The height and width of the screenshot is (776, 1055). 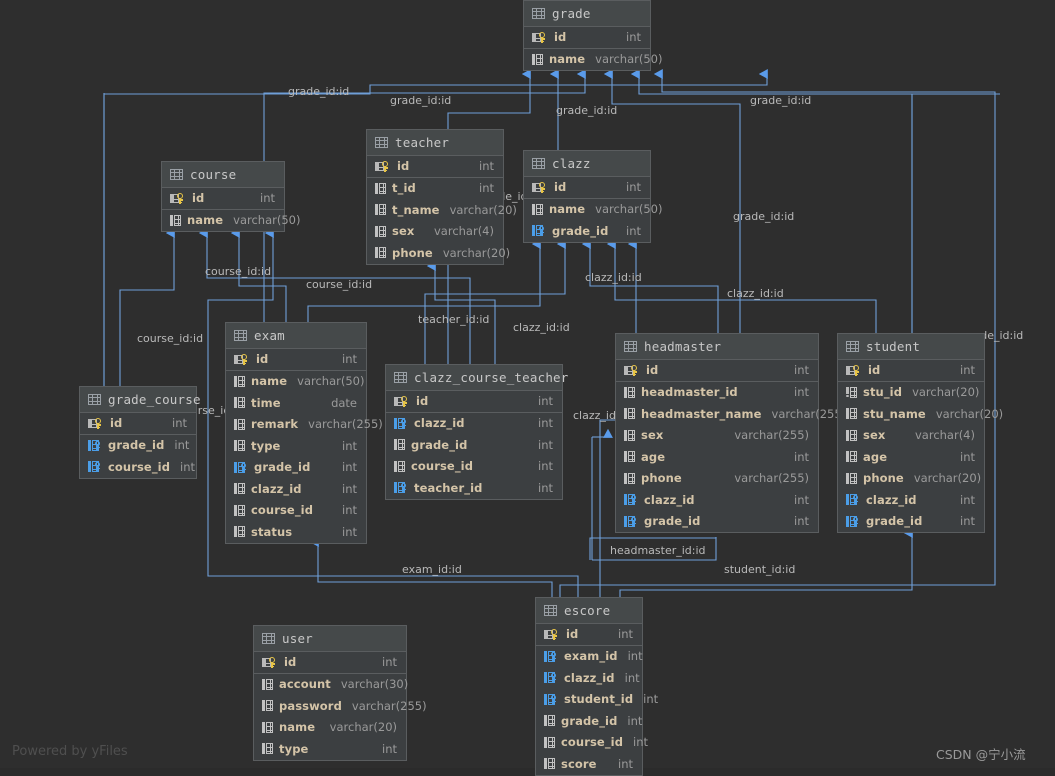 I want to click on column-name: password, so click(x=310, y=705).